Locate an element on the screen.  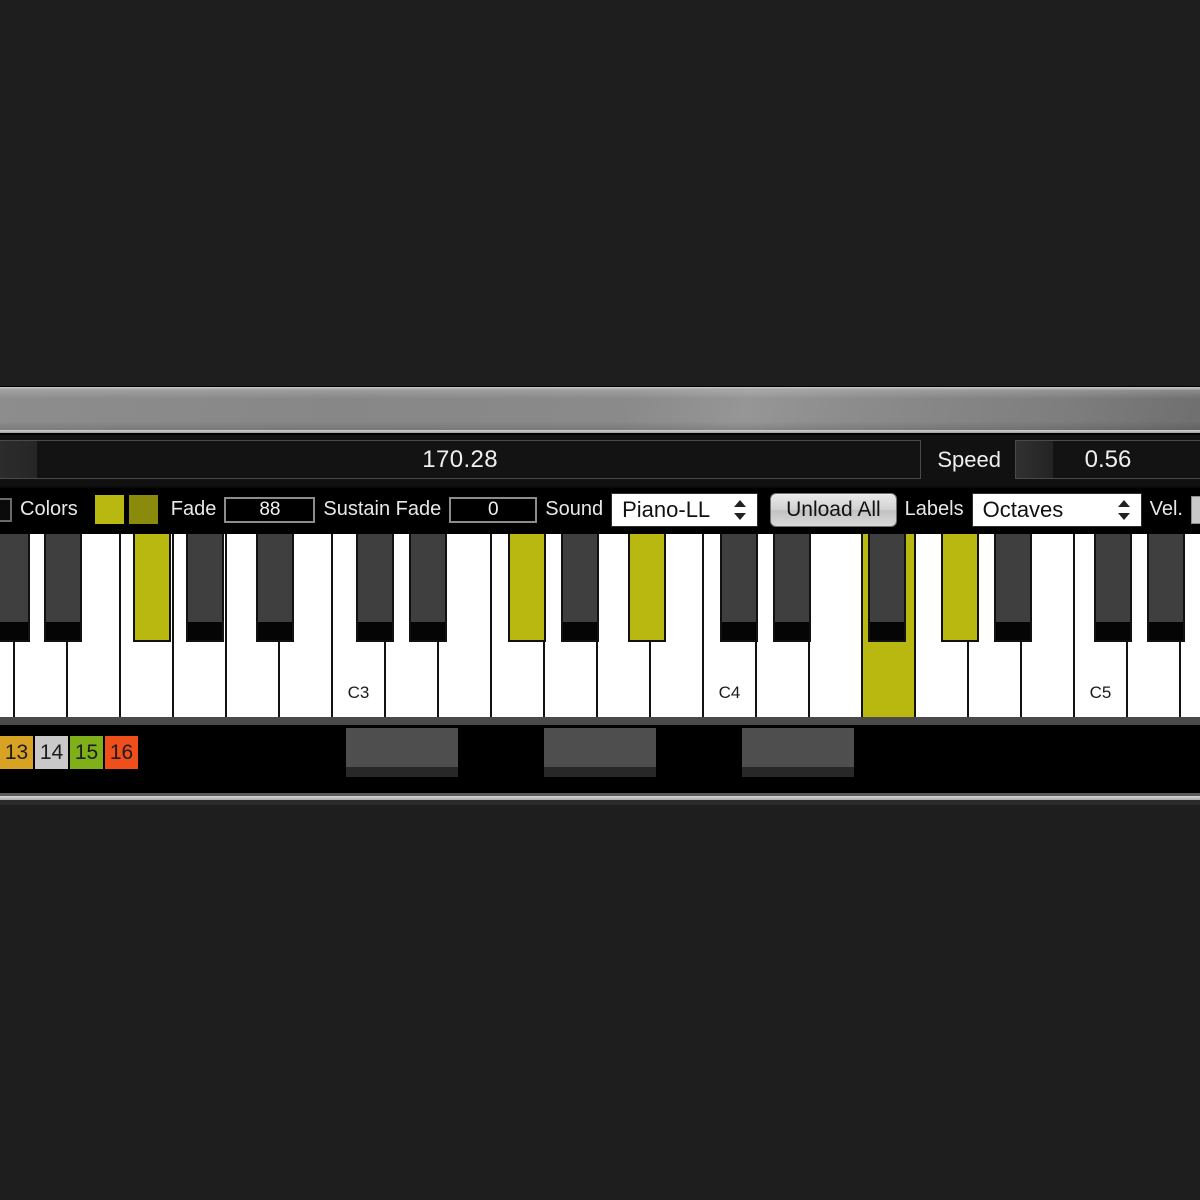
track-badge: 15 is located at coordinates (86, 752).